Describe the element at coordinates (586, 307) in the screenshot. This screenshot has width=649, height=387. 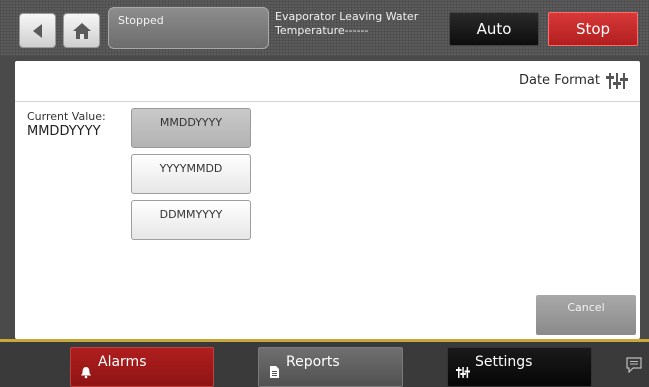
I see `cancel-button-label: Cancel` at that location.